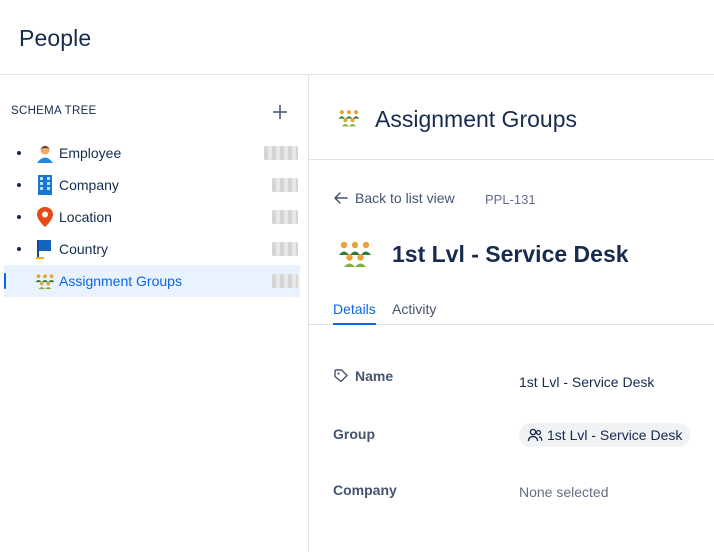 Image resolution: width=714 pixels, height=552 pixels. What do you see at coordinates (45, 249) in the screenshot?
I see `flag-icon` at bounding box center [45, 249].